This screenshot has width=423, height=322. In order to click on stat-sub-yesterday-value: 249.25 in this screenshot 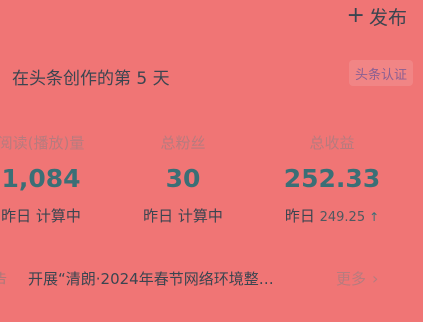, I will do `click(342, 217)`.